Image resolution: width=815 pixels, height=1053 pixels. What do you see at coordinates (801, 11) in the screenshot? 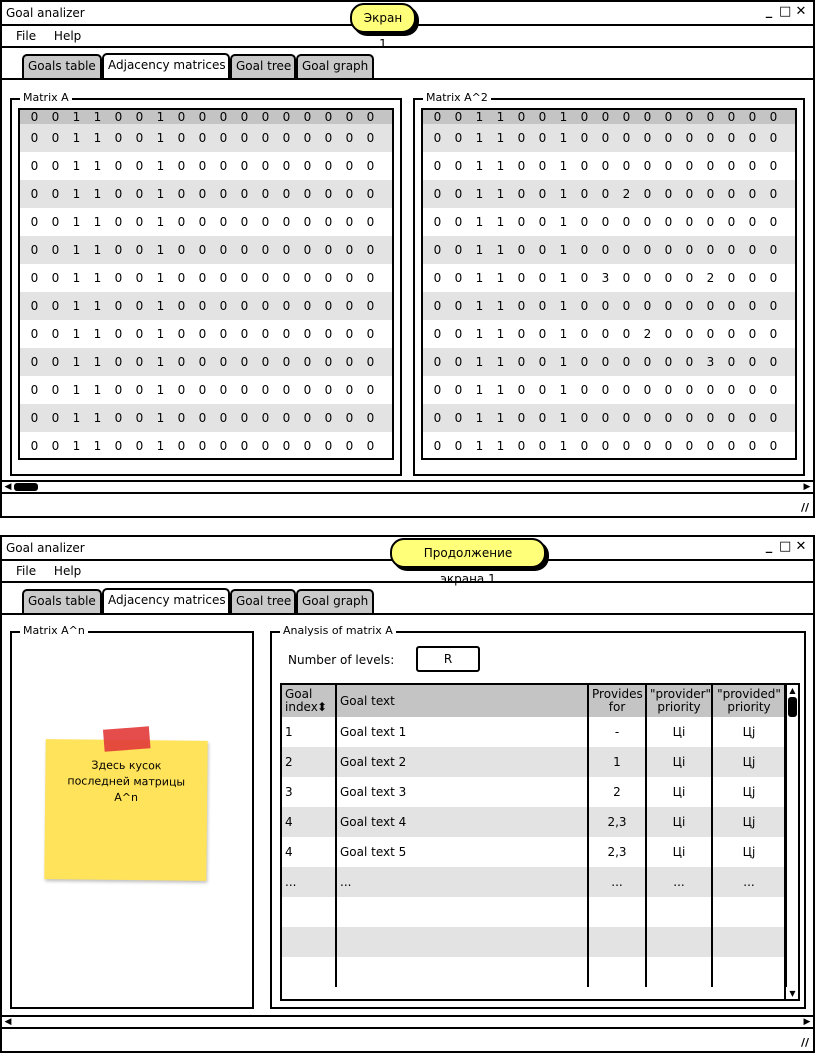
I see `close-icon: ✕` at bounding box center [801, 11].